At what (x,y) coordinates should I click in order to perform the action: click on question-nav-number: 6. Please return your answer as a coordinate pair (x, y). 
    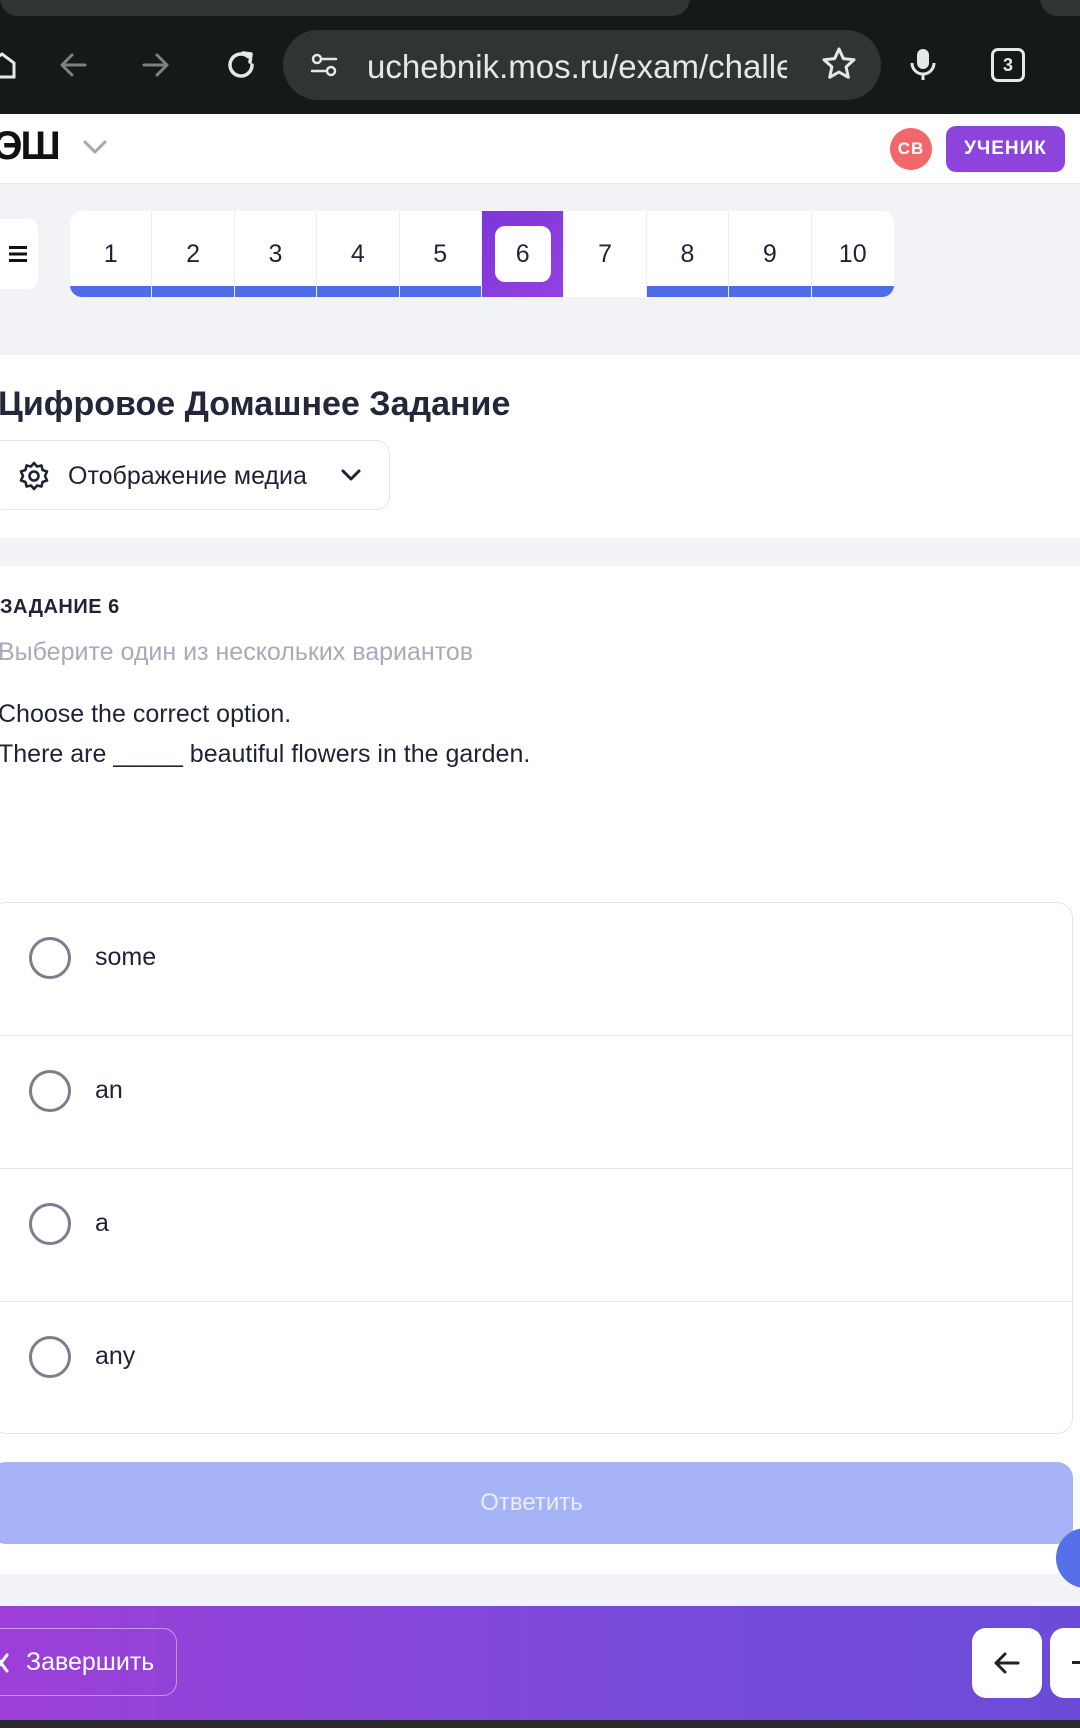
    Looking at the image, I should click on (522, 254).